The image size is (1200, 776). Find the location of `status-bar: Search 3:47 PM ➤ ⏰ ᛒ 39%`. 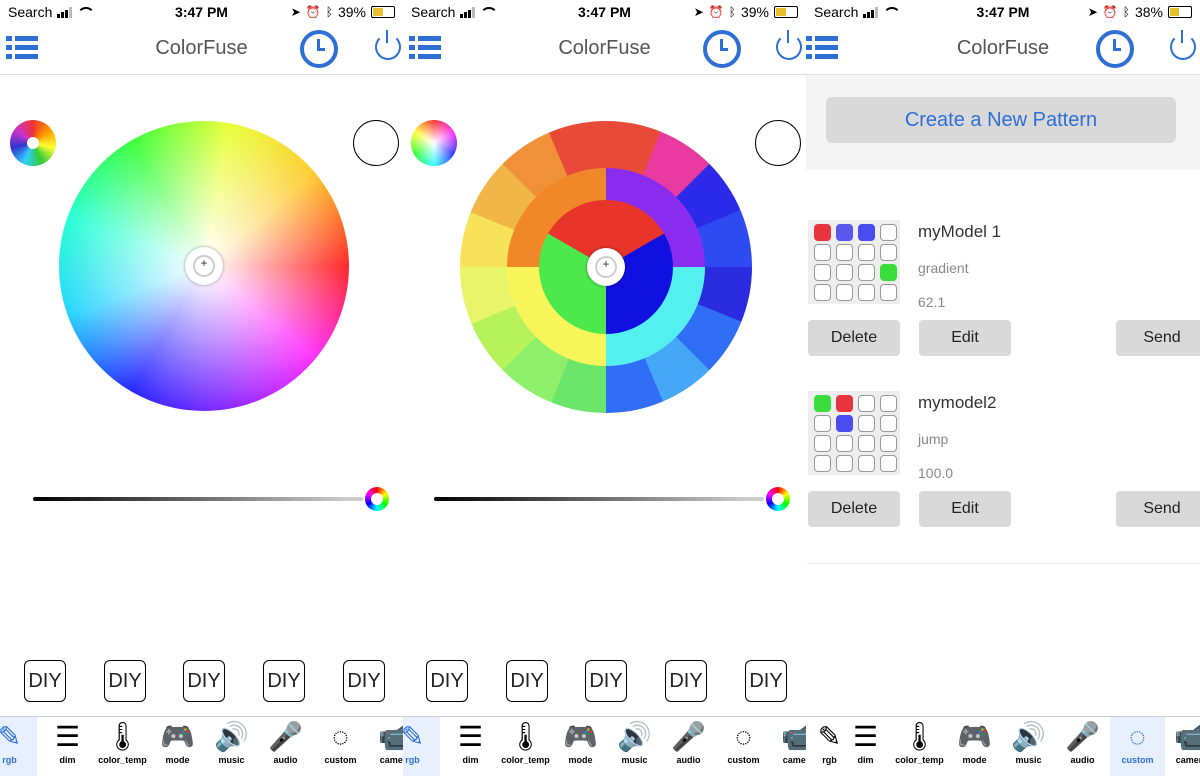

status-bar: Search 3:47 PM ➤ ⏰ ᛒ 39% is located at coordinates (604, 12).